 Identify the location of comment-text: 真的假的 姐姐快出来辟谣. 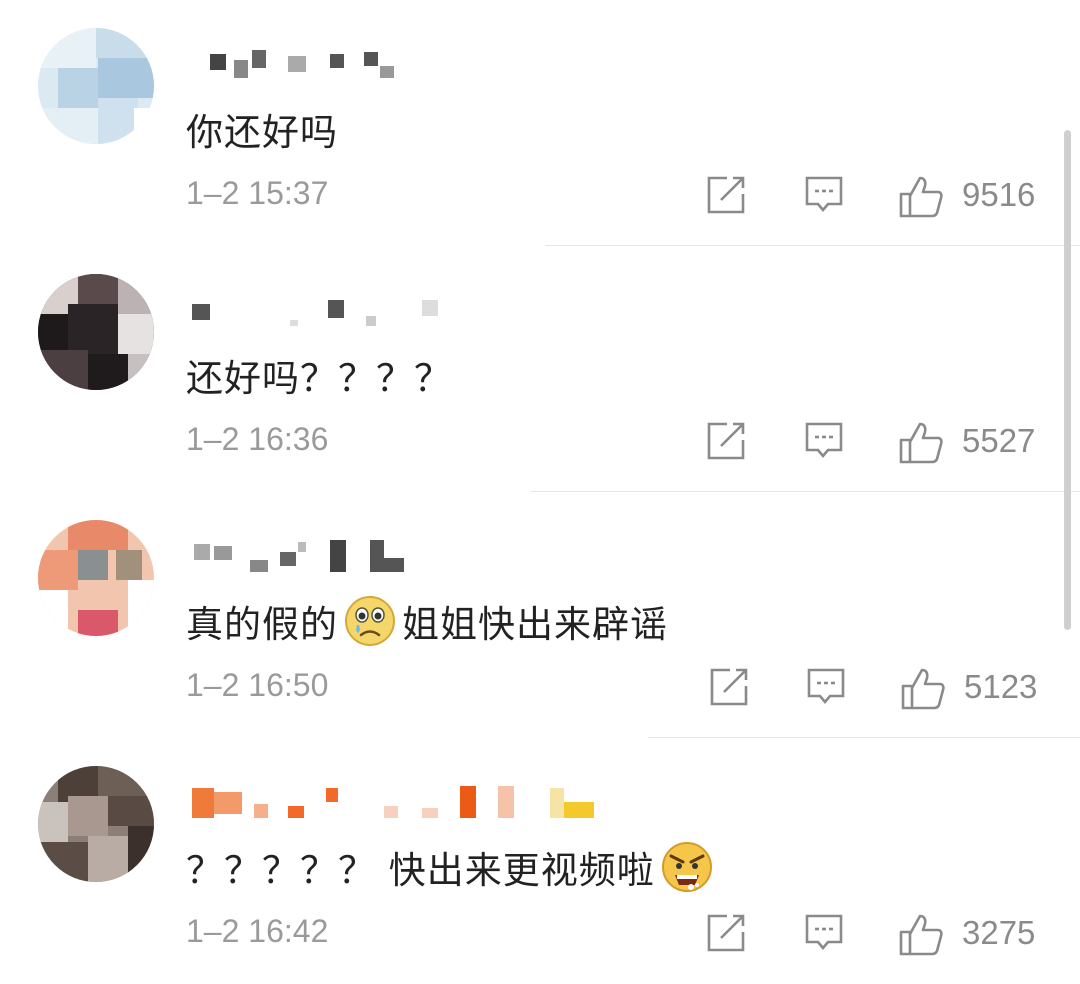
(427, 621).